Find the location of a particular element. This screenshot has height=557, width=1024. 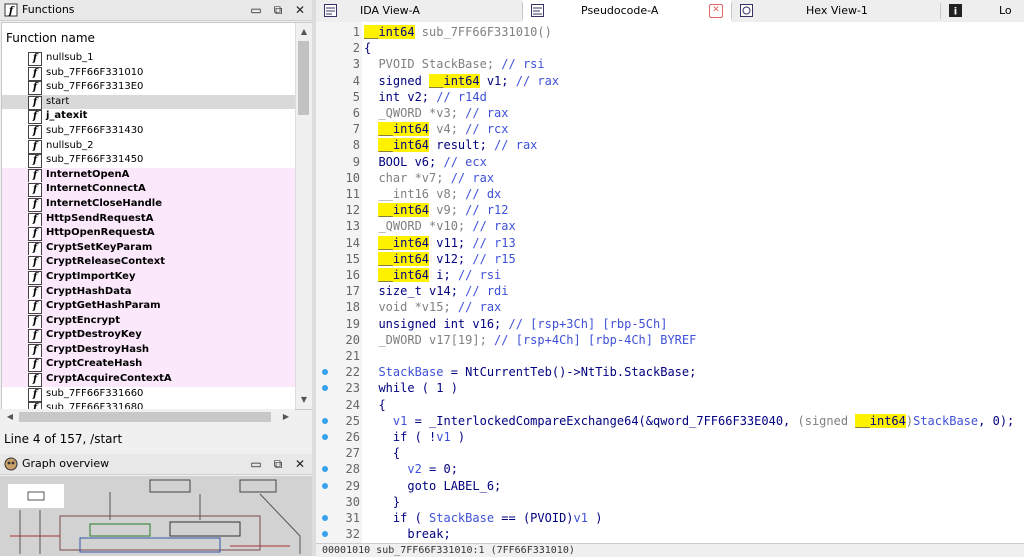

function-name: CryptReleaseContext is located at coordinates (106, 262).